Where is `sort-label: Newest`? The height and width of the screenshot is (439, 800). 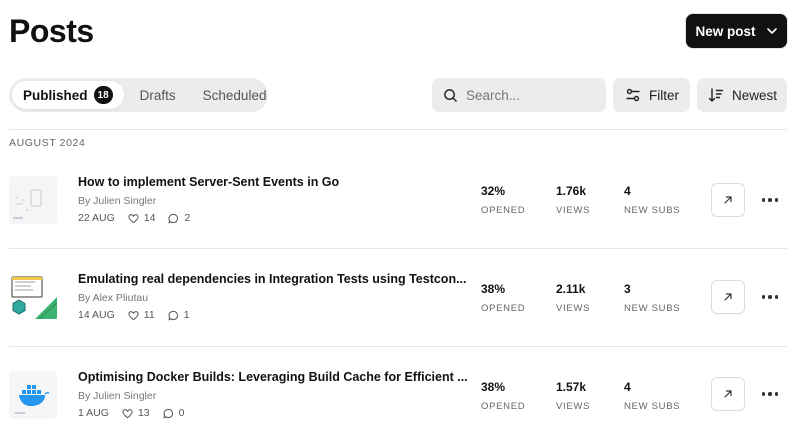
sort-label: Newest is located at coordinates (755, 95).